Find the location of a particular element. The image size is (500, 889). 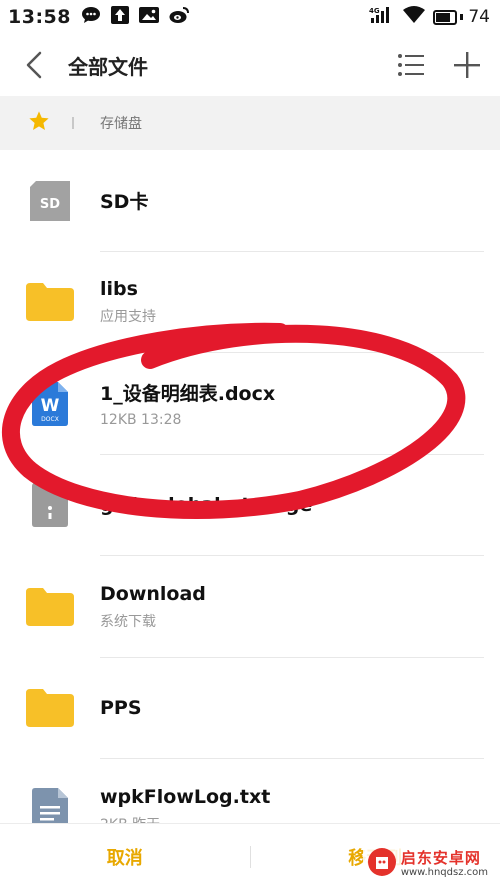

status-left: 13:58 is located at coordinates (98, 17).